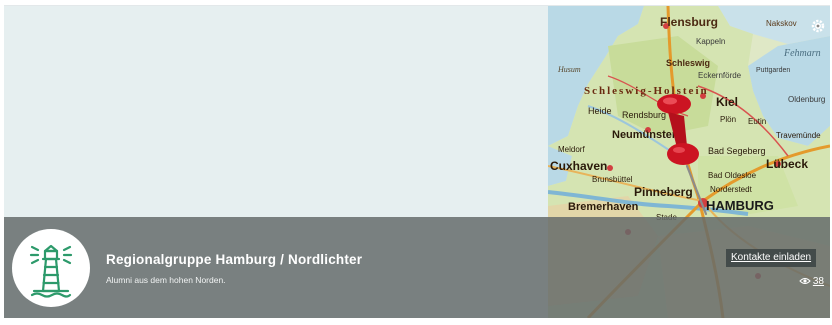 This screenshot has height=325, width=832. What do you see at coordinates (757, 121) in the screenshot?
I see `map-label-eutin: Eutin` at bounding box center [757, 121].